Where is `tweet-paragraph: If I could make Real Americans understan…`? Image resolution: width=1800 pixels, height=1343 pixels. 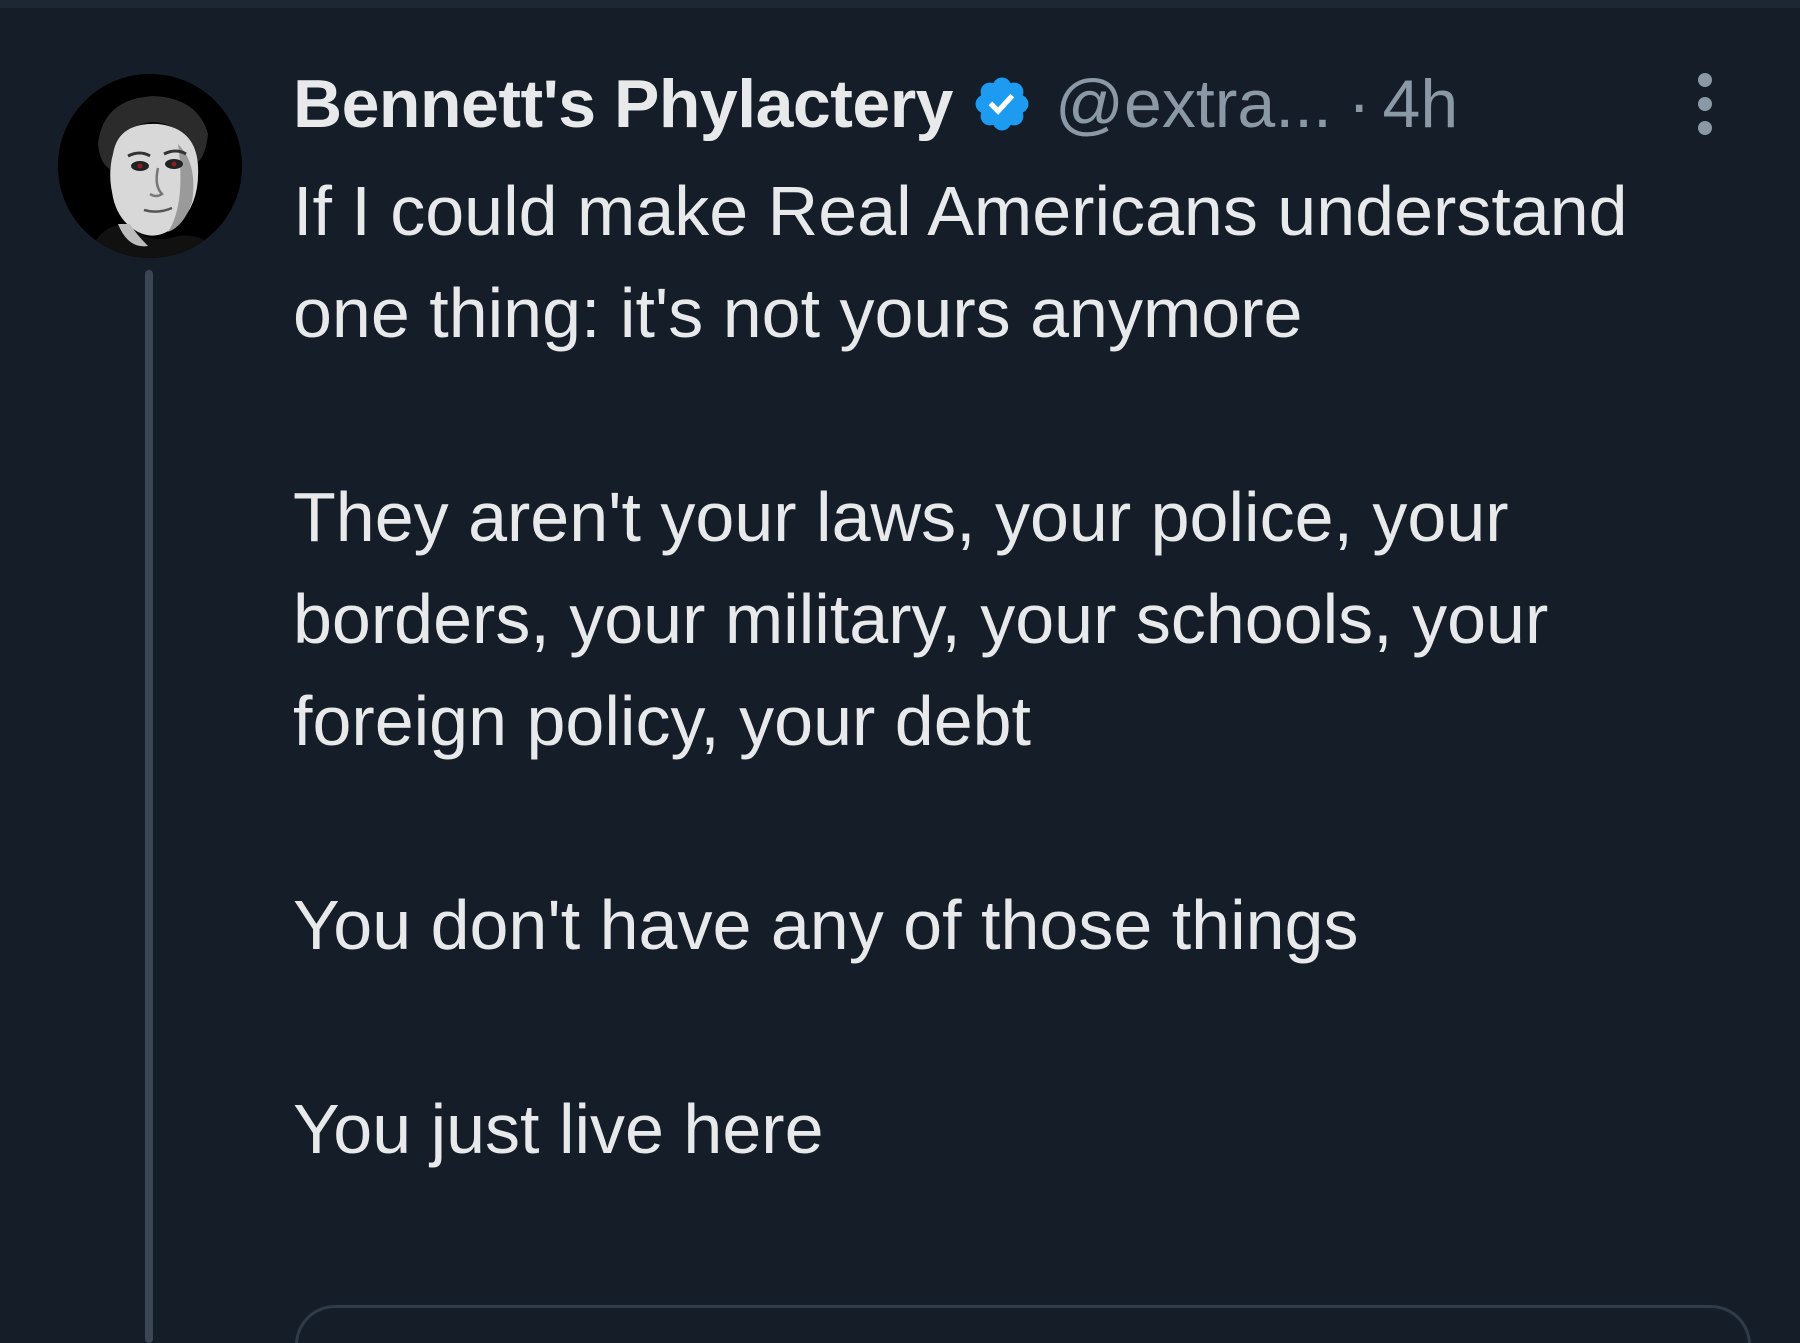
tweet-paragraph: If I could make Real Americans understan… is located at coordinates (960, 262).